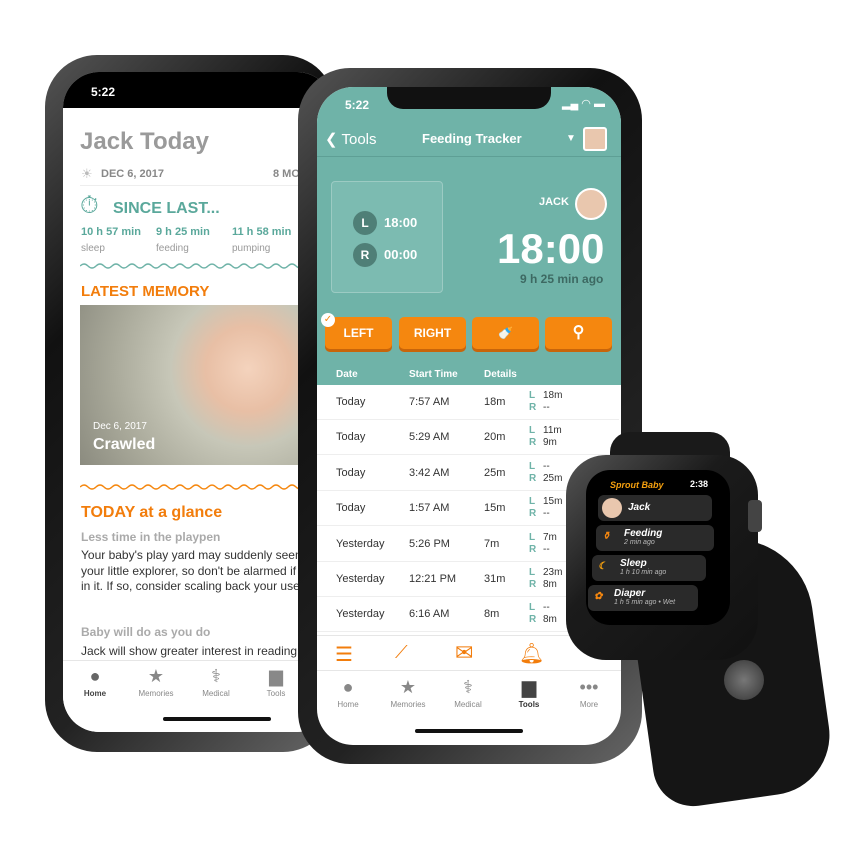  What do you see at coordinates (286, 174) in the screenshot?
I see `age-label: 8 MO` at bounding box center [286, 174].